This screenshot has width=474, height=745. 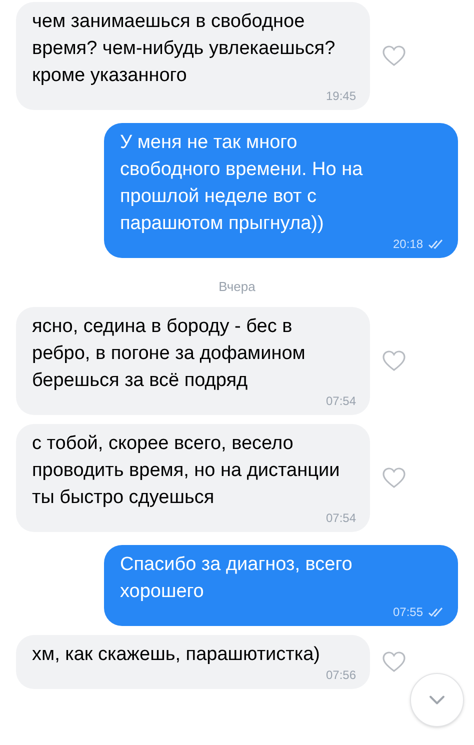 What do you see at coordinates (237, 578) in the screenshot?
I see `message-text: Спасибо за диагноз, всего хорошего` at bounding box center [237, 578].